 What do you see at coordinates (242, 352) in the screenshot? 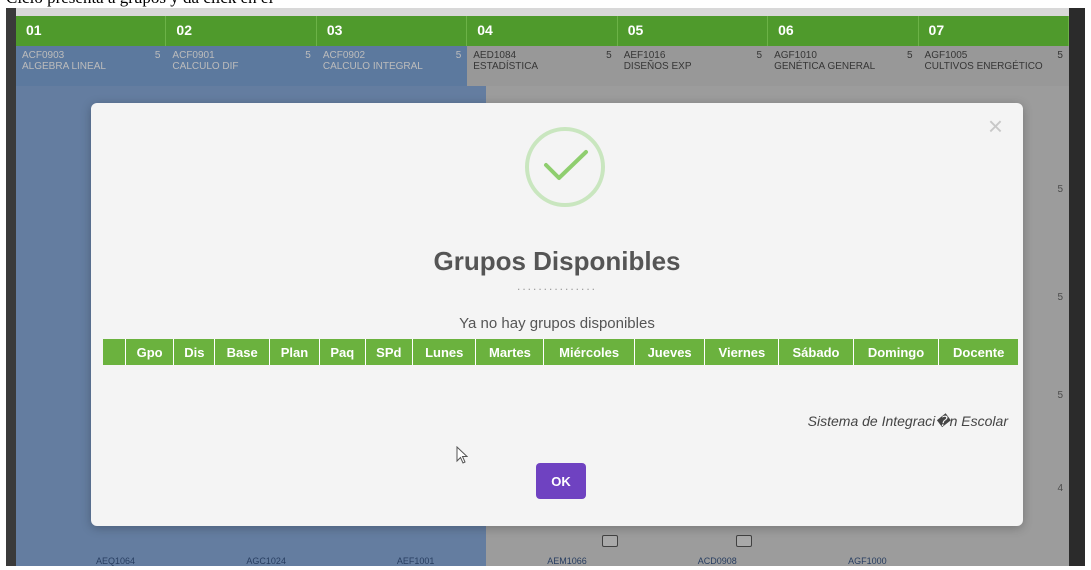
I see `column-header-base: Base` at bounding box center [242, 352].